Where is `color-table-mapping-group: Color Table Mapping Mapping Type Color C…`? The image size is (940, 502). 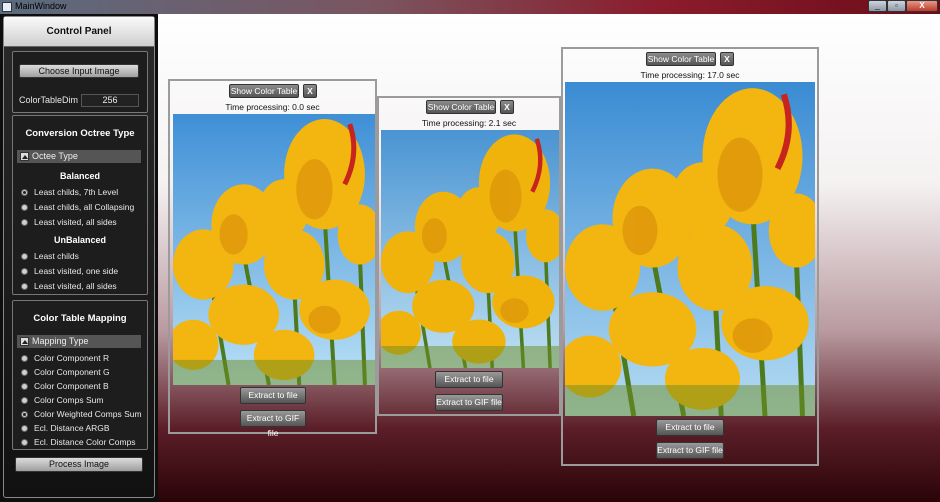 color-table-mapping-group: Color Table Mapping Mapping Type Color C… is located at coordinates (80, 375).